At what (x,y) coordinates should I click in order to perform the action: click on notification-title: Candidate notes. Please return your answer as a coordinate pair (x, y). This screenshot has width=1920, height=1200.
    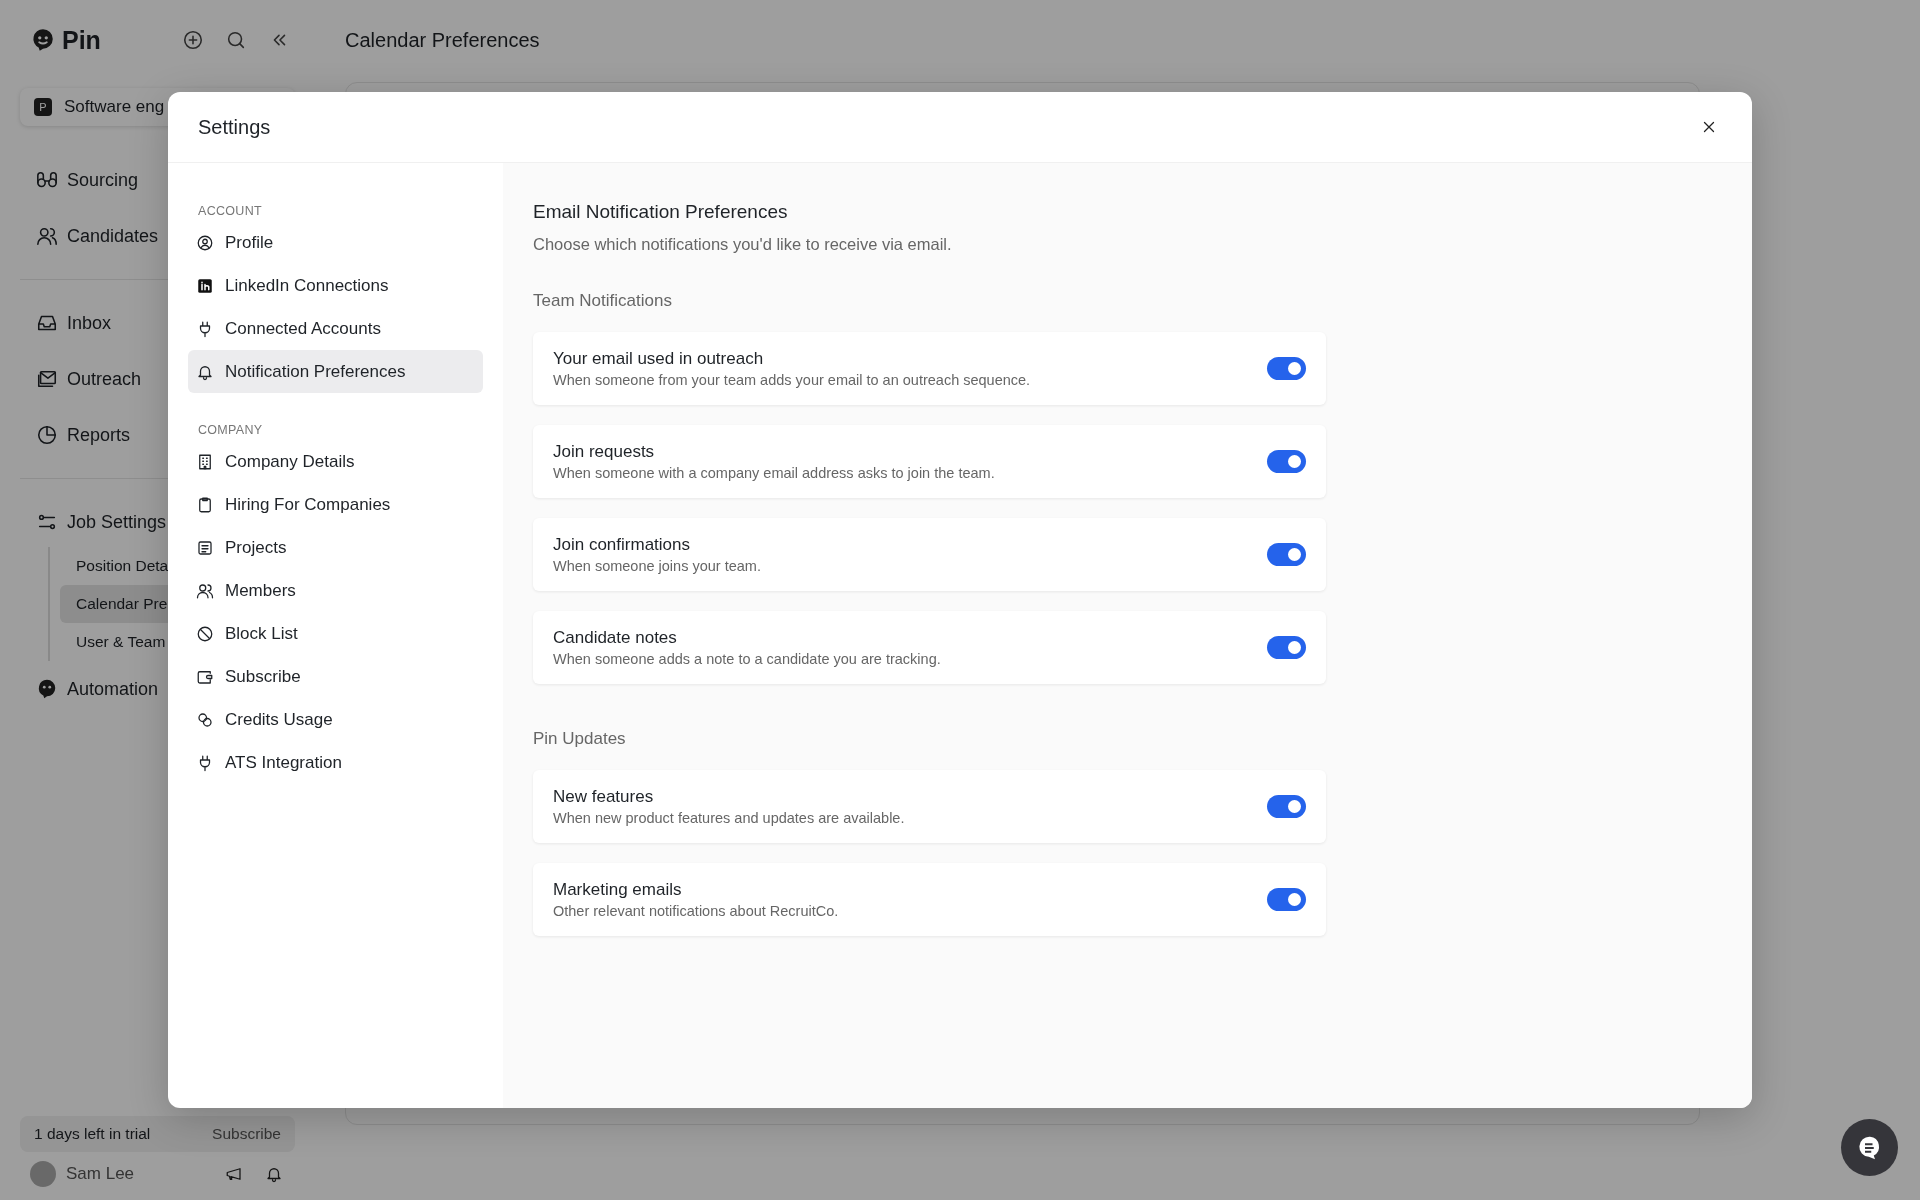
    Looking at the image, I should click on (615, 638).